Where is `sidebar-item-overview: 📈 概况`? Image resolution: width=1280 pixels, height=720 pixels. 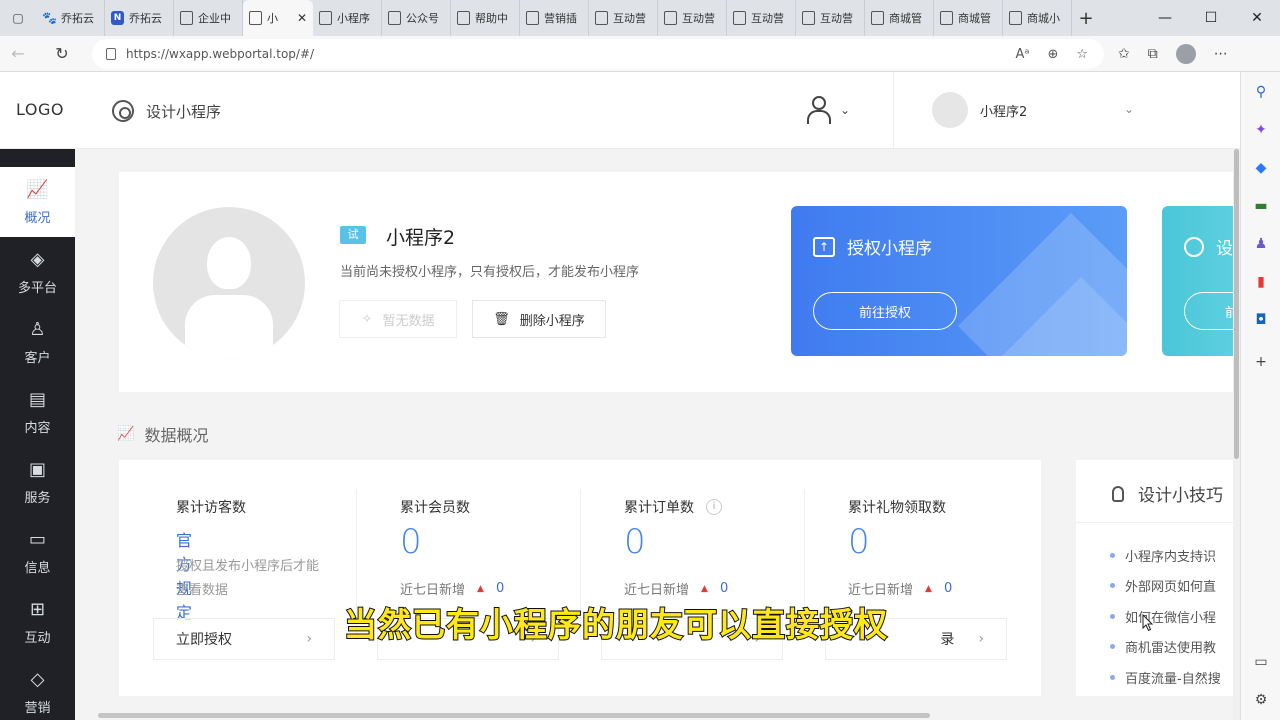 sidebar-item-overview: 📈 概况 is located at coordinates (37, 202).